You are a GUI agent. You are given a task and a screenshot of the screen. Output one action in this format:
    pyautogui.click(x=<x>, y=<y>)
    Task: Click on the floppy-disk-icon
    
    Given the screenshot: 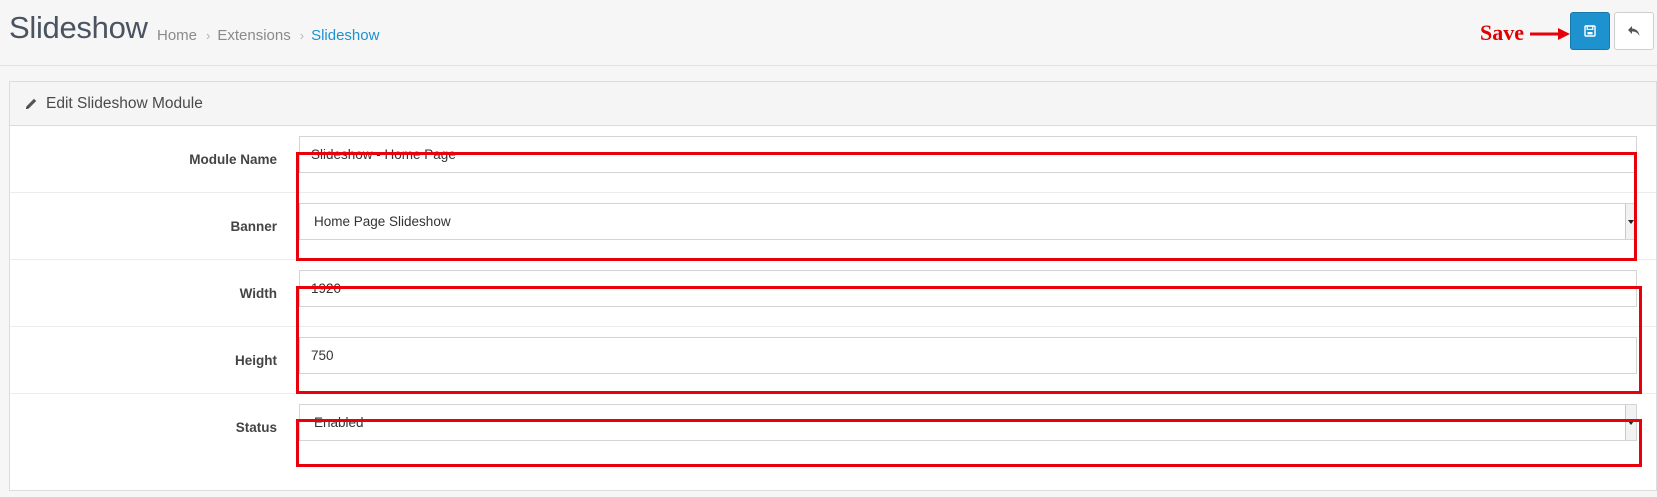 What is the action you would take?
    pyautogui.click(x=1590, y=31)
    